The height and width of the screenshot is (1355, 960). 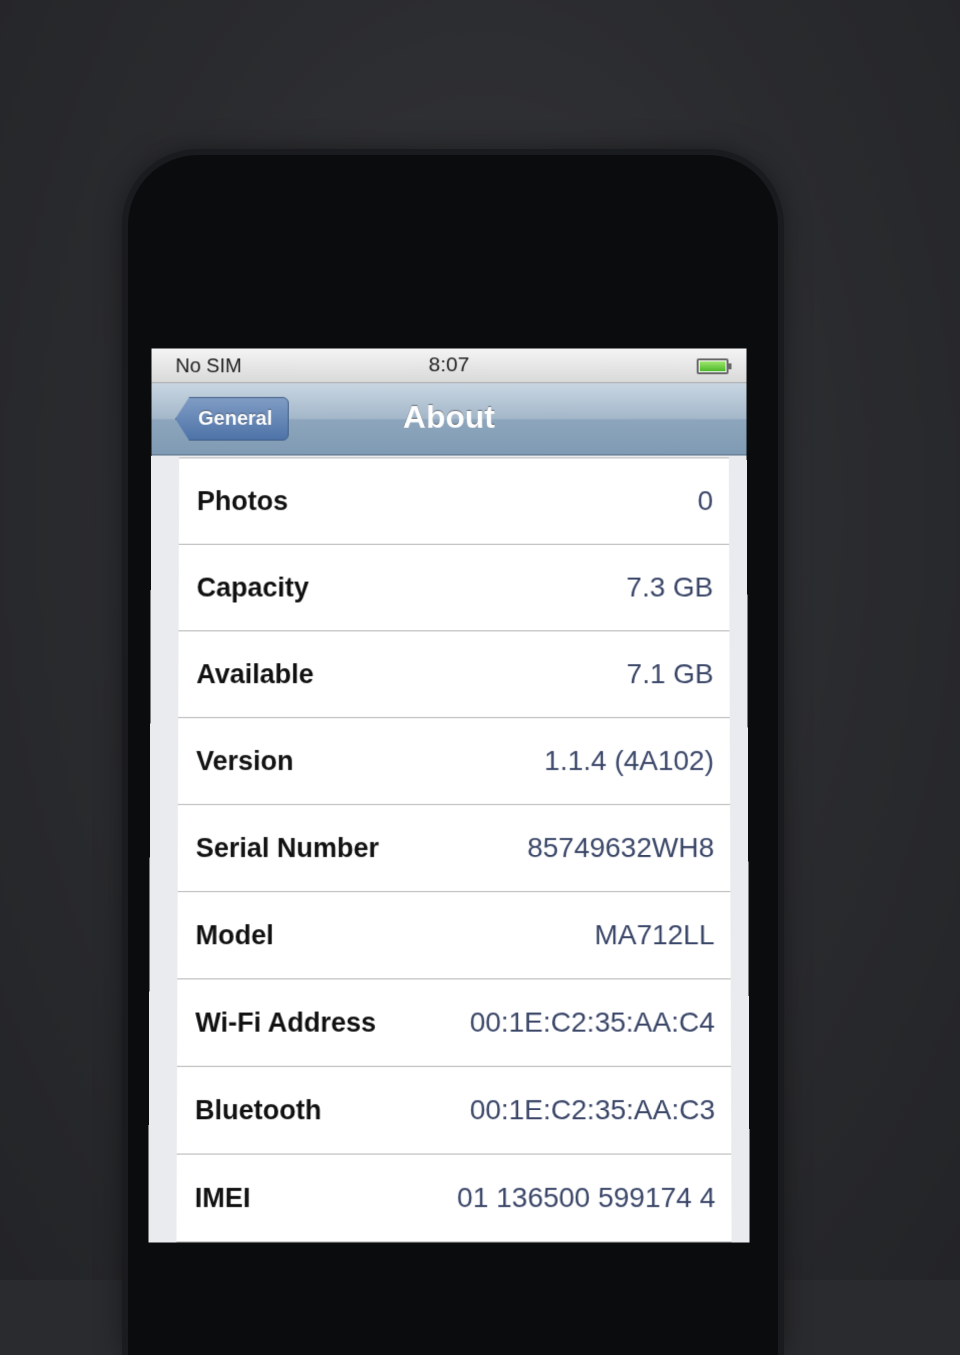 What do you see at coordinates (245, 761) in the screenshot?
I see `row-label: Version` at bounding box center [245, 761].